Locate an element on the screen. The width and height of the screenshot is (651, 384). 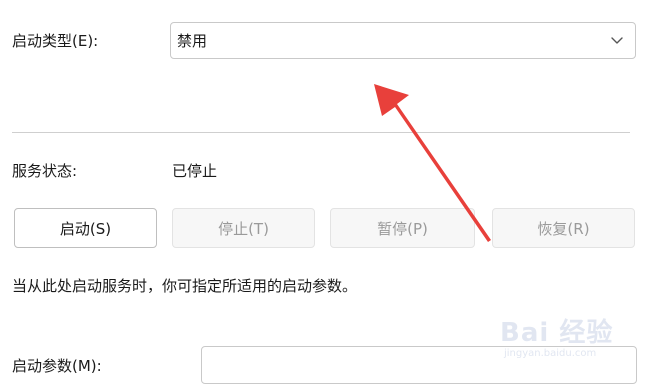
watermark-site: jingyan.baidu.com is located at coordinates (550, 353).